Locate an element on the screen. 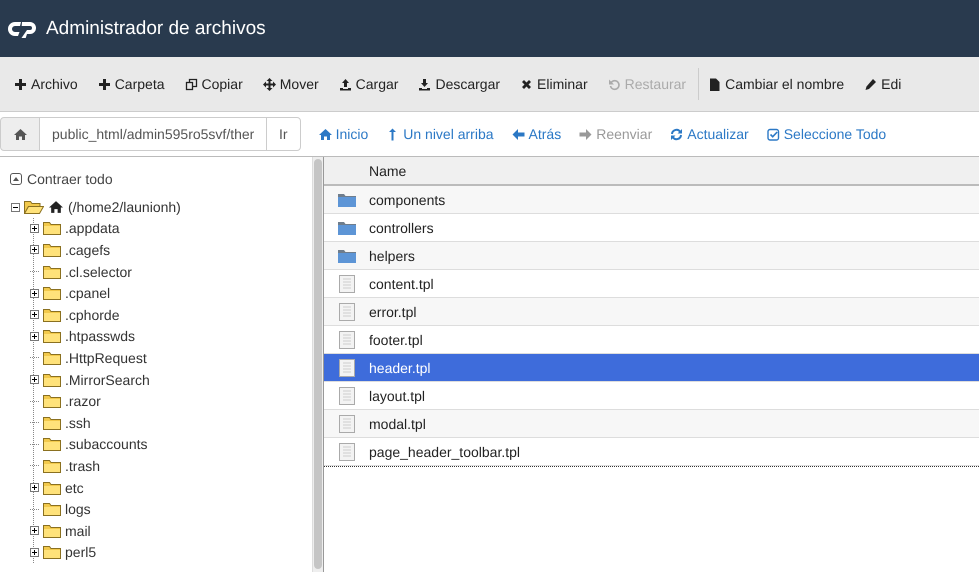  tree-item: logs is located at coordinates (78, 509).